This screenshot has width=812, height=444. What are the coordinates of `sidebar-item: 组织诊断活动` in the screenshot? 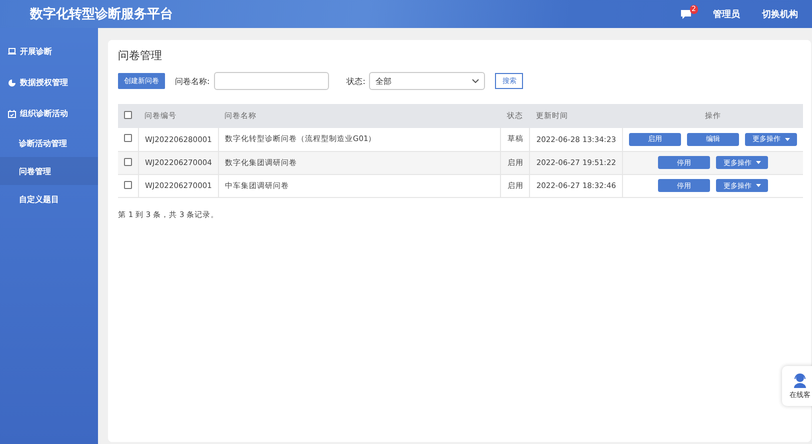 It's located at (49, 113).